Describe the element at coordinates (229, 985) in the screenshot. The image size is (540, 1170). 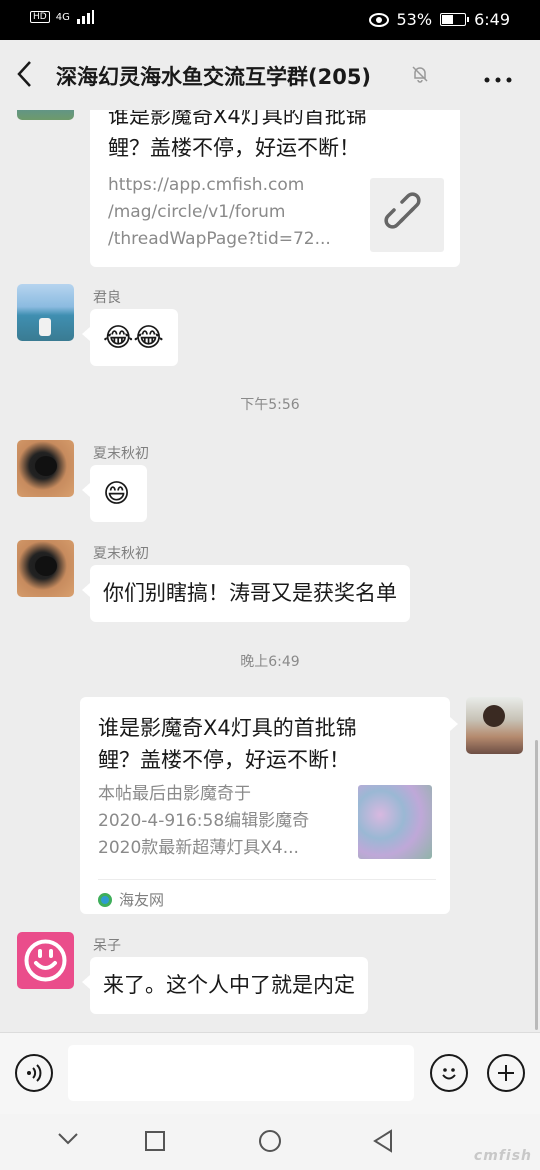
I see `message-text: 来了。这个人中了就是内定` at that location.